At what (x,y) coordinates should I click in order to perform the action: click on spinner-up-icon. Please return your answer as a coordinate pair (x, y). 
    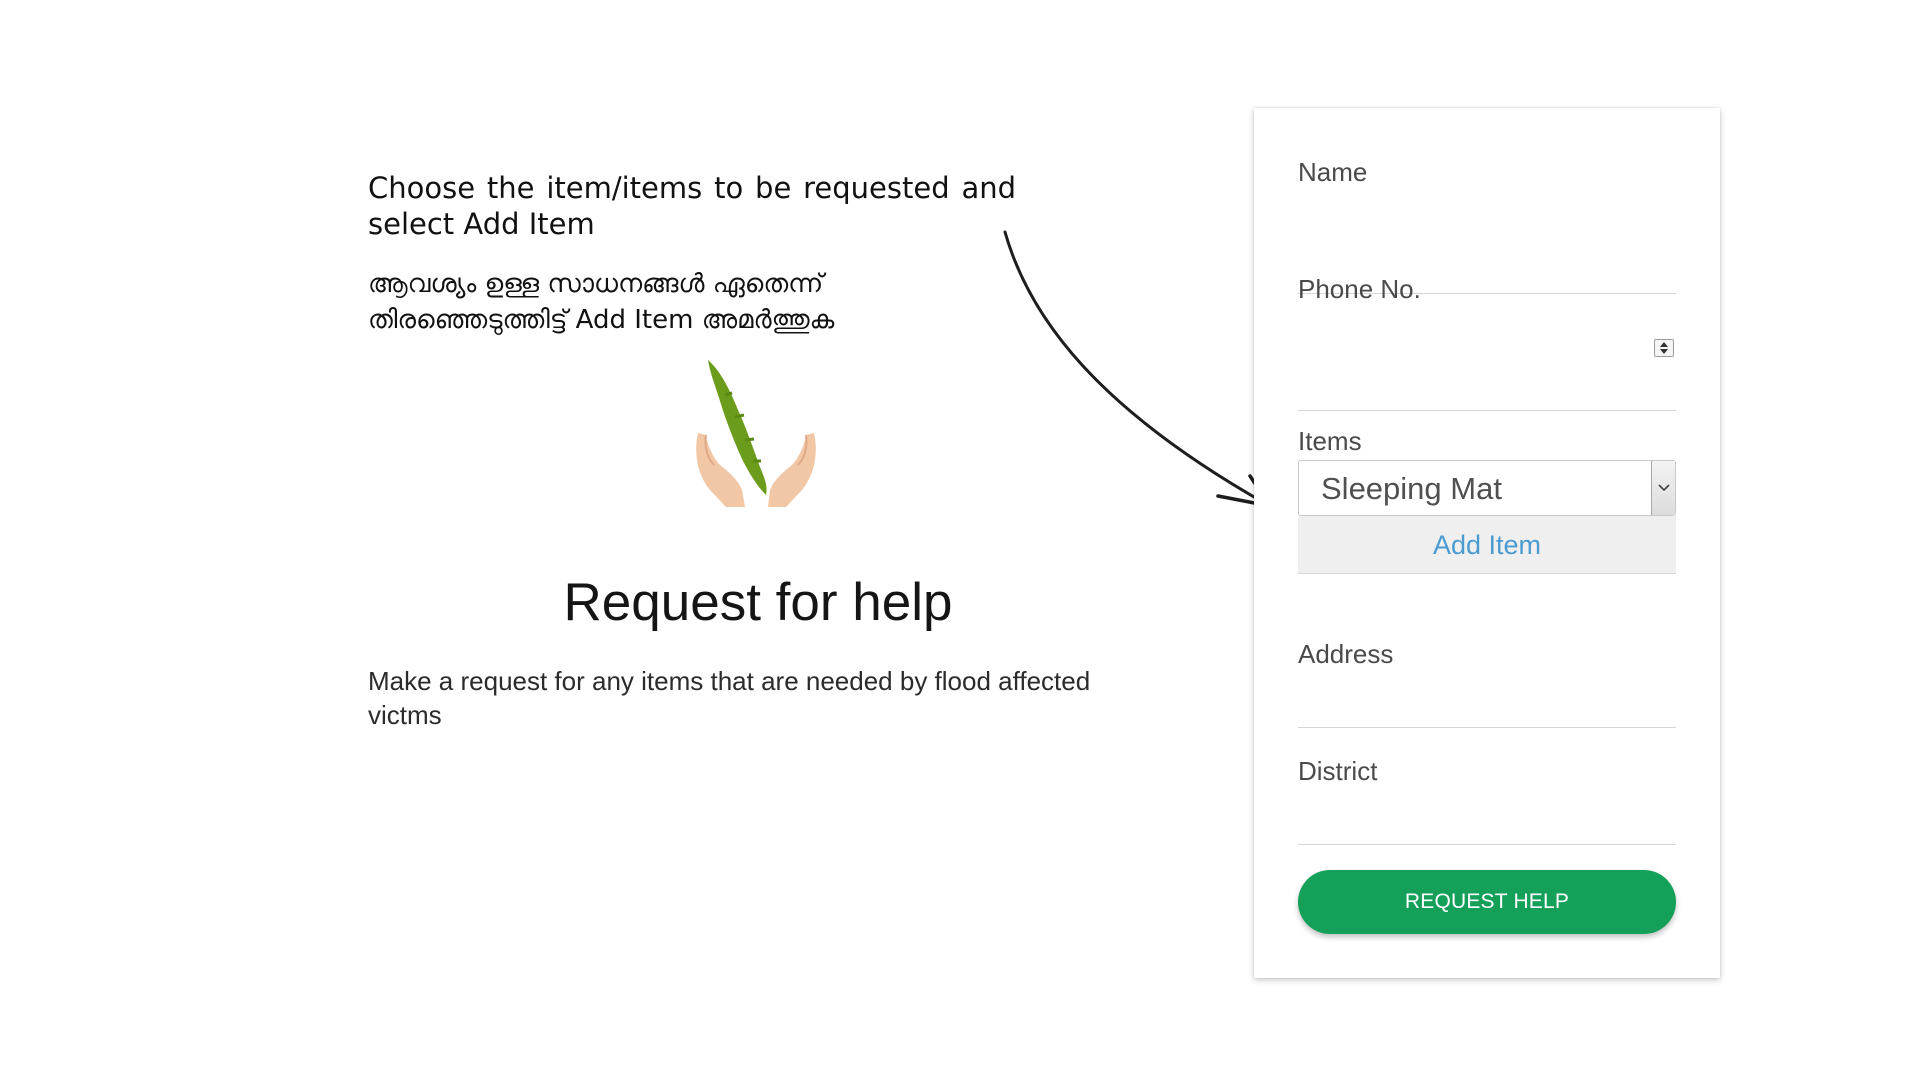
    Looking at the image, I should click on (1664, 344).